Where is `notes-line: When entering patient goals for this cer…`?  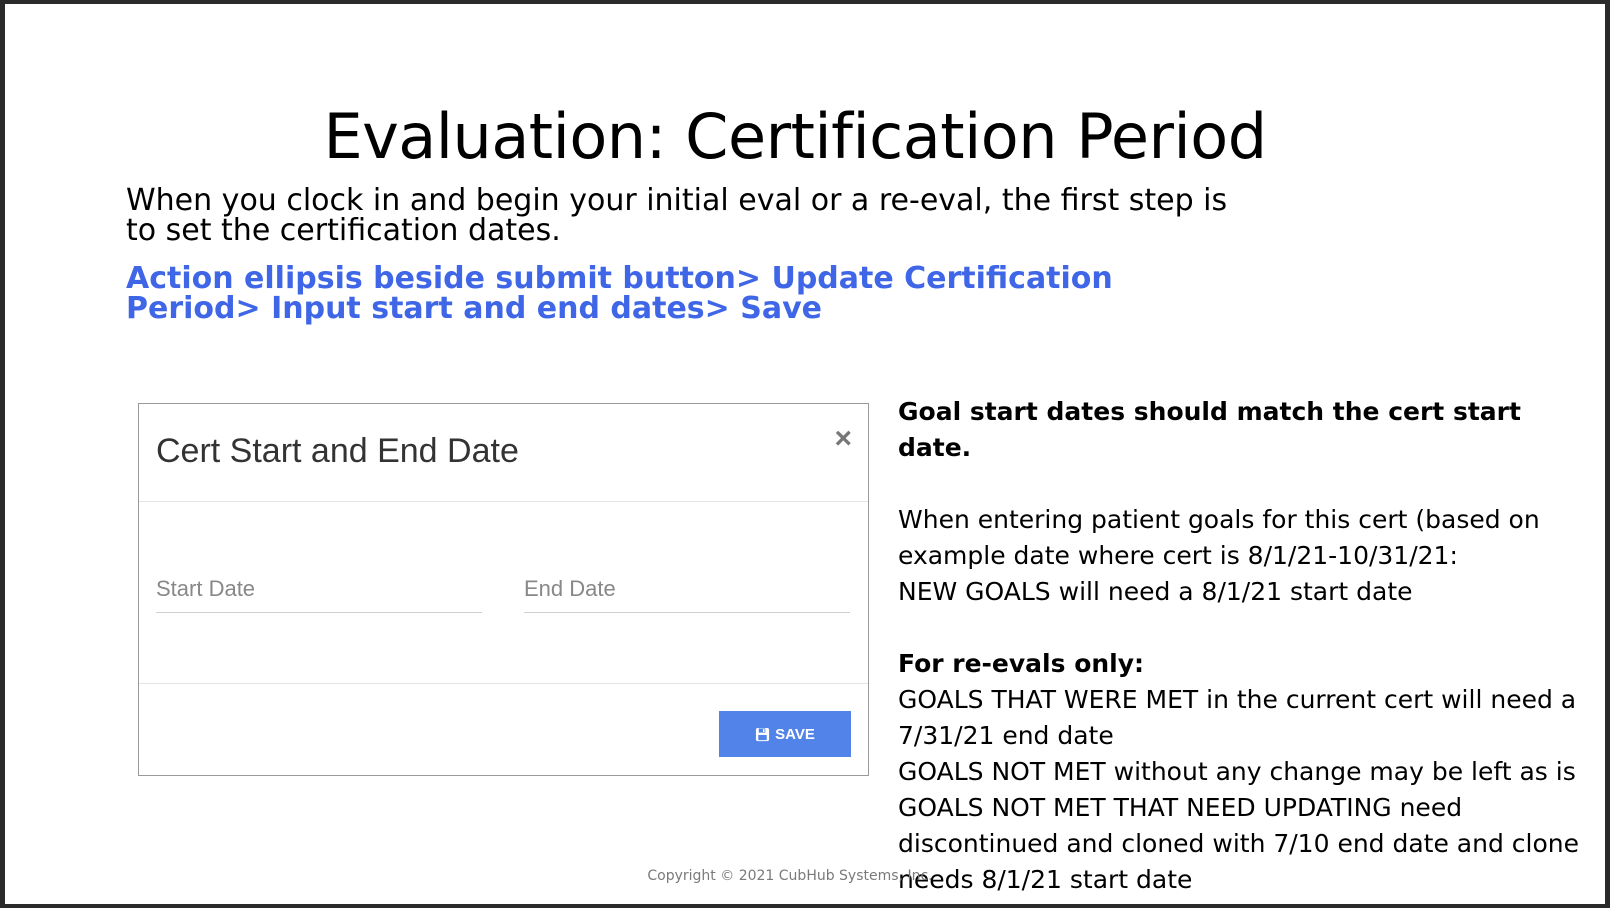
notes-line: When entering patient goals for this cer… is located at coordinates (1219, 519).